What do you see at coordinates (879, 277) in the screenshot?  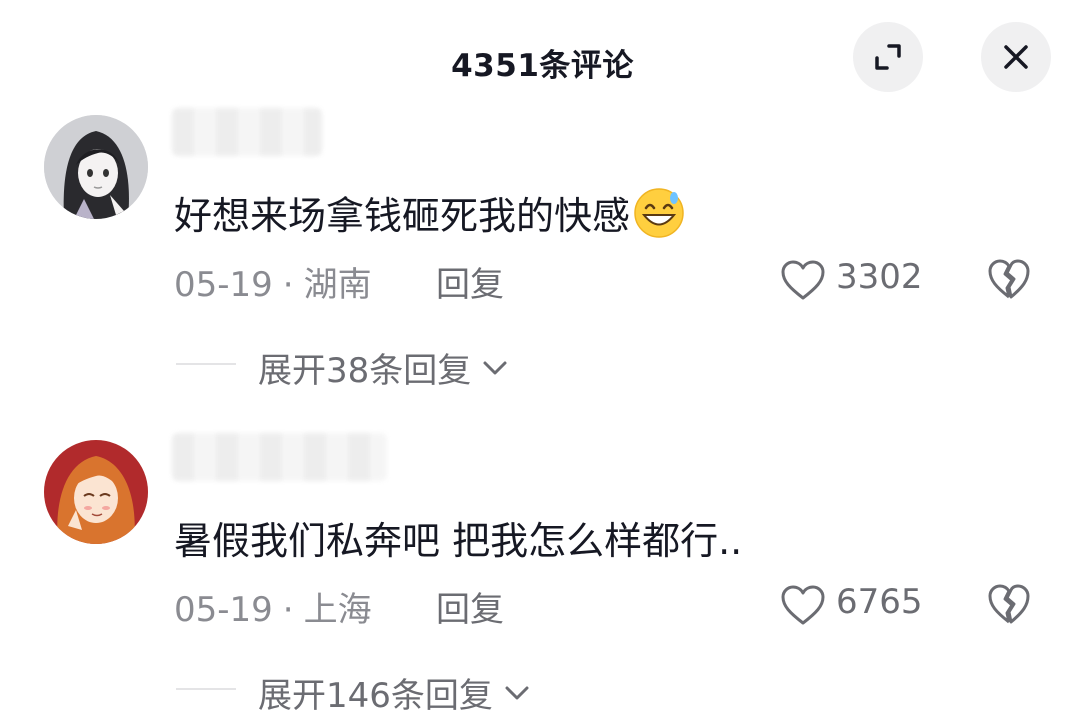 I see `like-count: 3302` at bounding box center [879, 277].